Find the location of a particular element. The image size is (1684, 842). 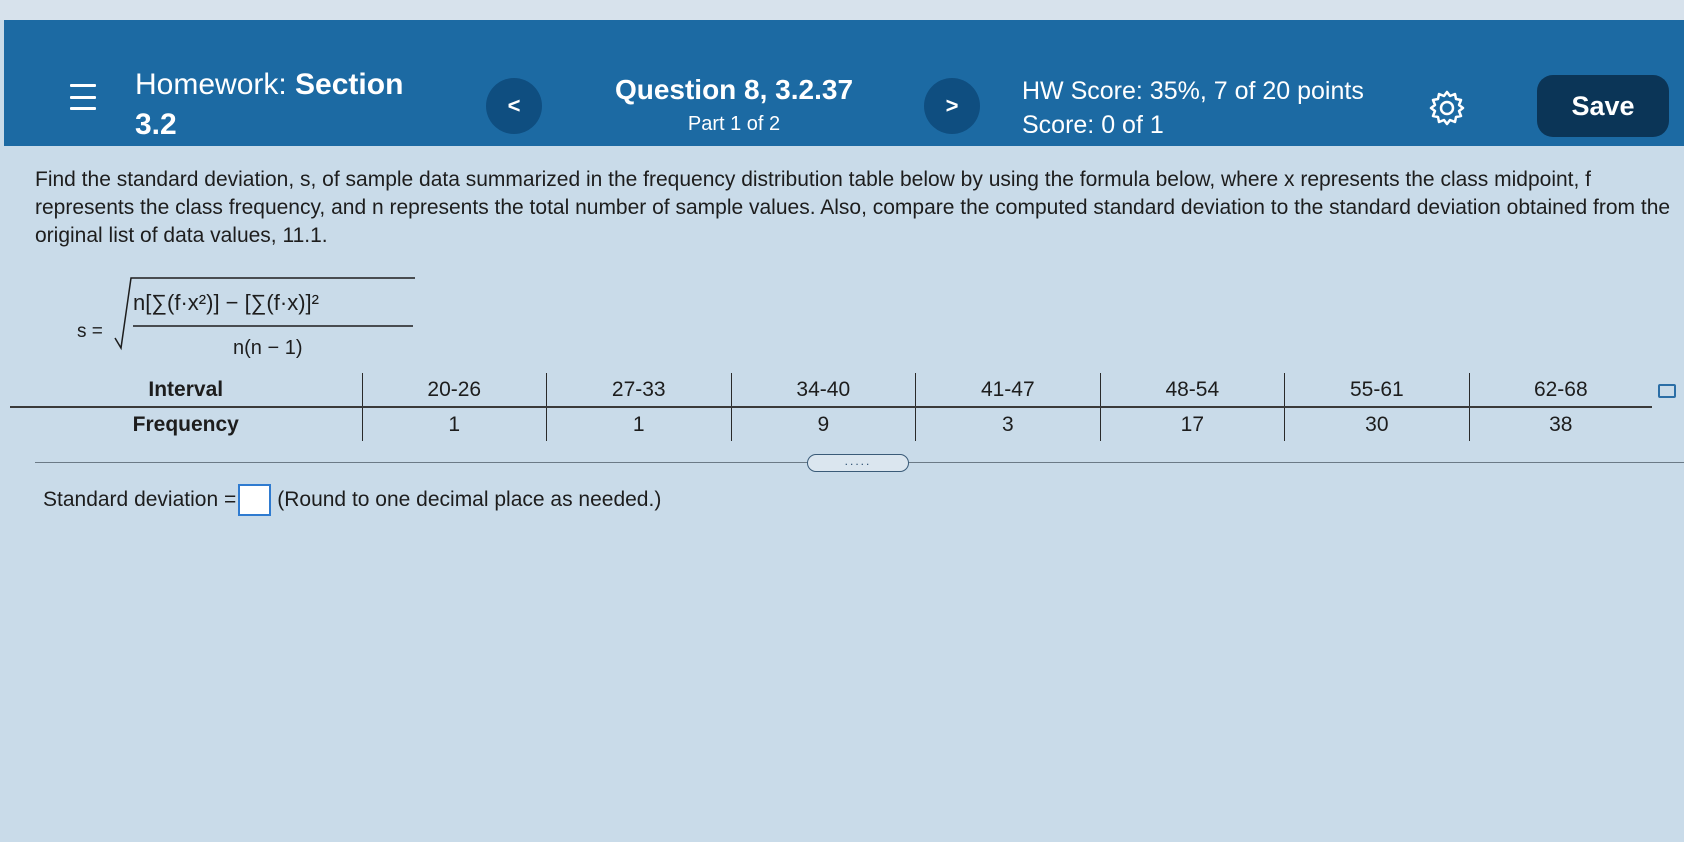

top-strip is located at coordinates (842, 10).